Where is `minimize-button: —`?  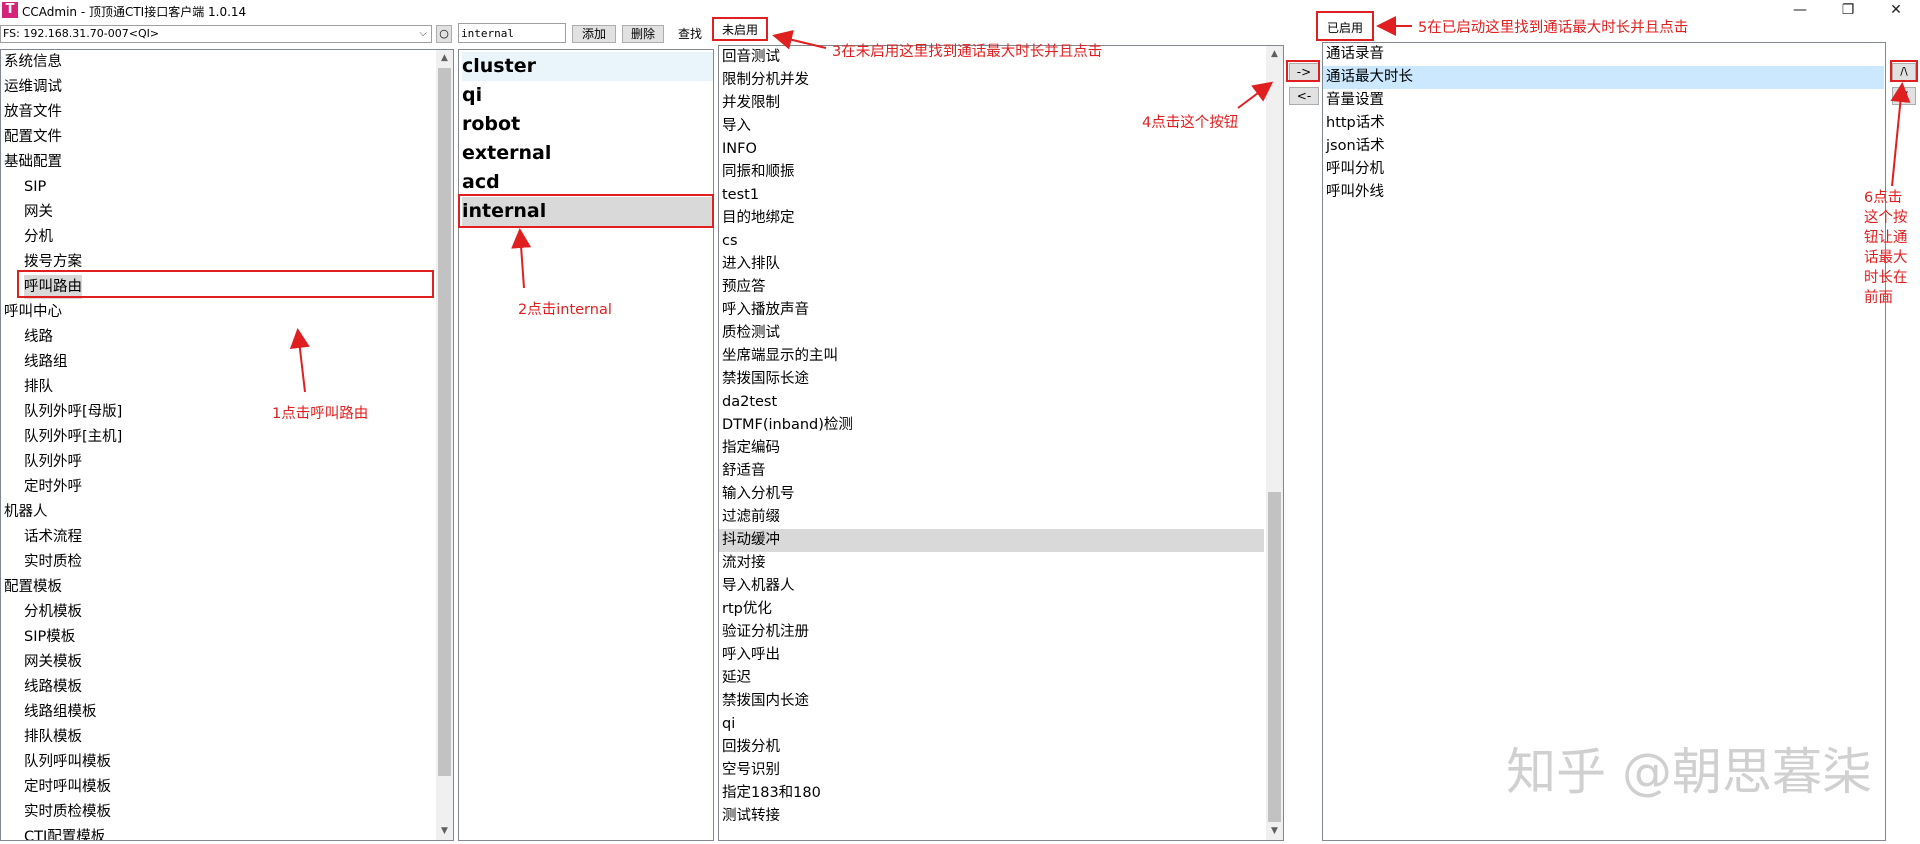
minimize-button: — is located at coordinates (1800, 11).